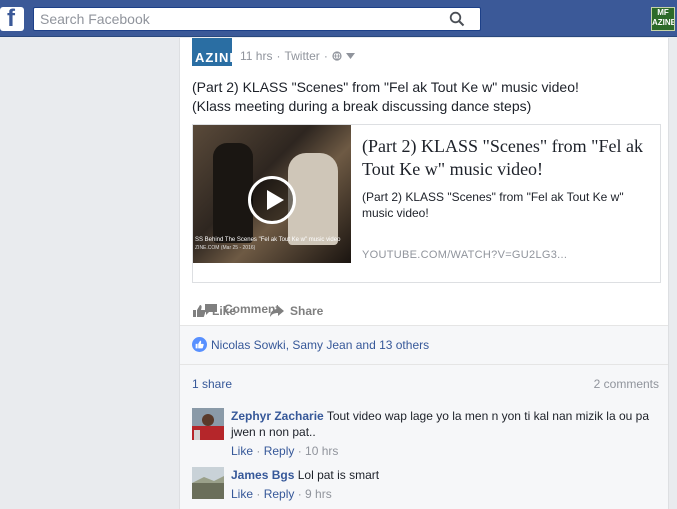 The height and width of the screenshot is (509, 677). Describe the element at coordinates (272, 200) in the screenshot. I see `play-icon` at that location.